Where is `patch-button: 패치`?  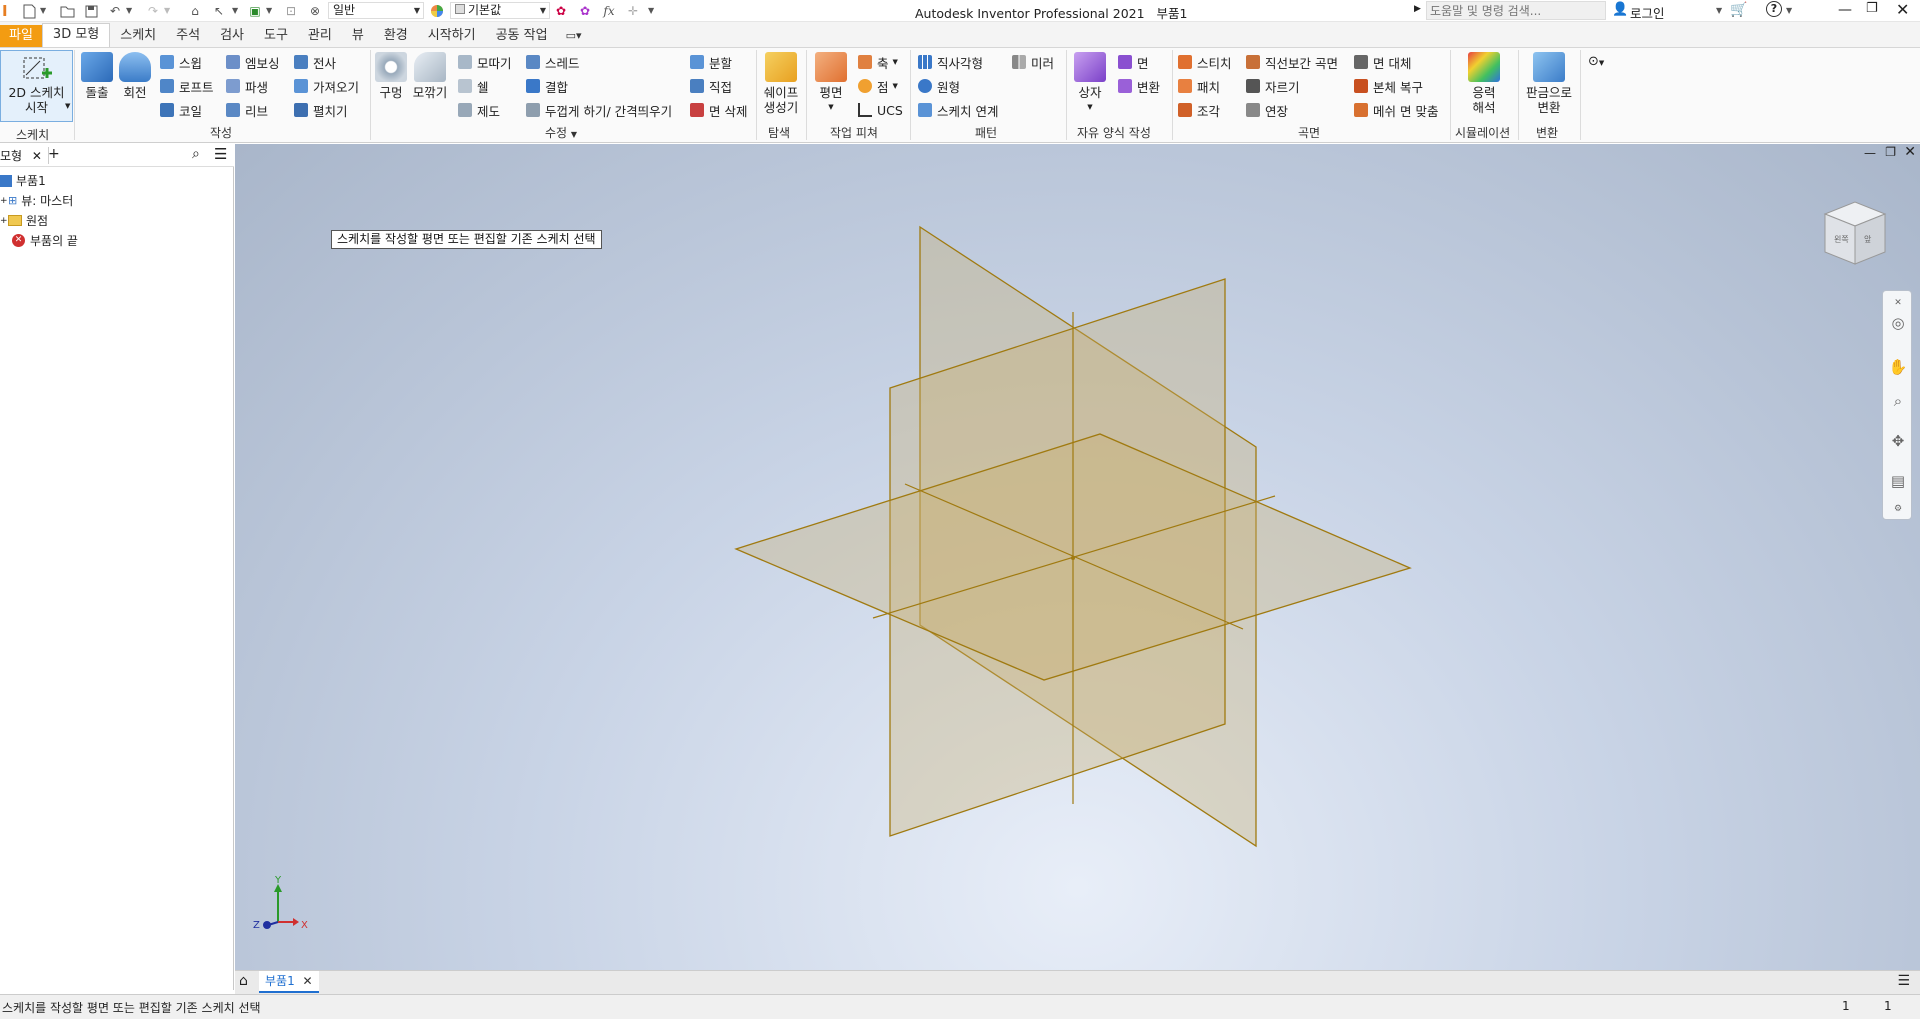
patch-button: 패치 is located at coordinates (1199, 86).